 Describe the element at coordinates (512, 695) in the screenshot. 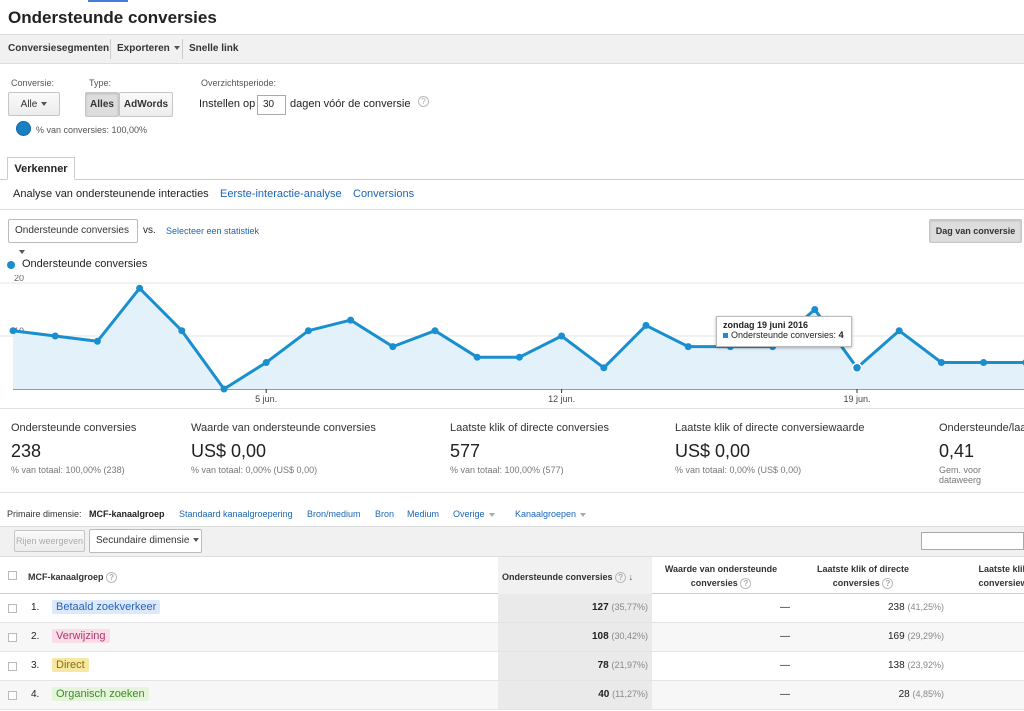

I see `table-row: 4. Organisch zoeken 40 (11,27%) — 28 (4,85%)` at that location.